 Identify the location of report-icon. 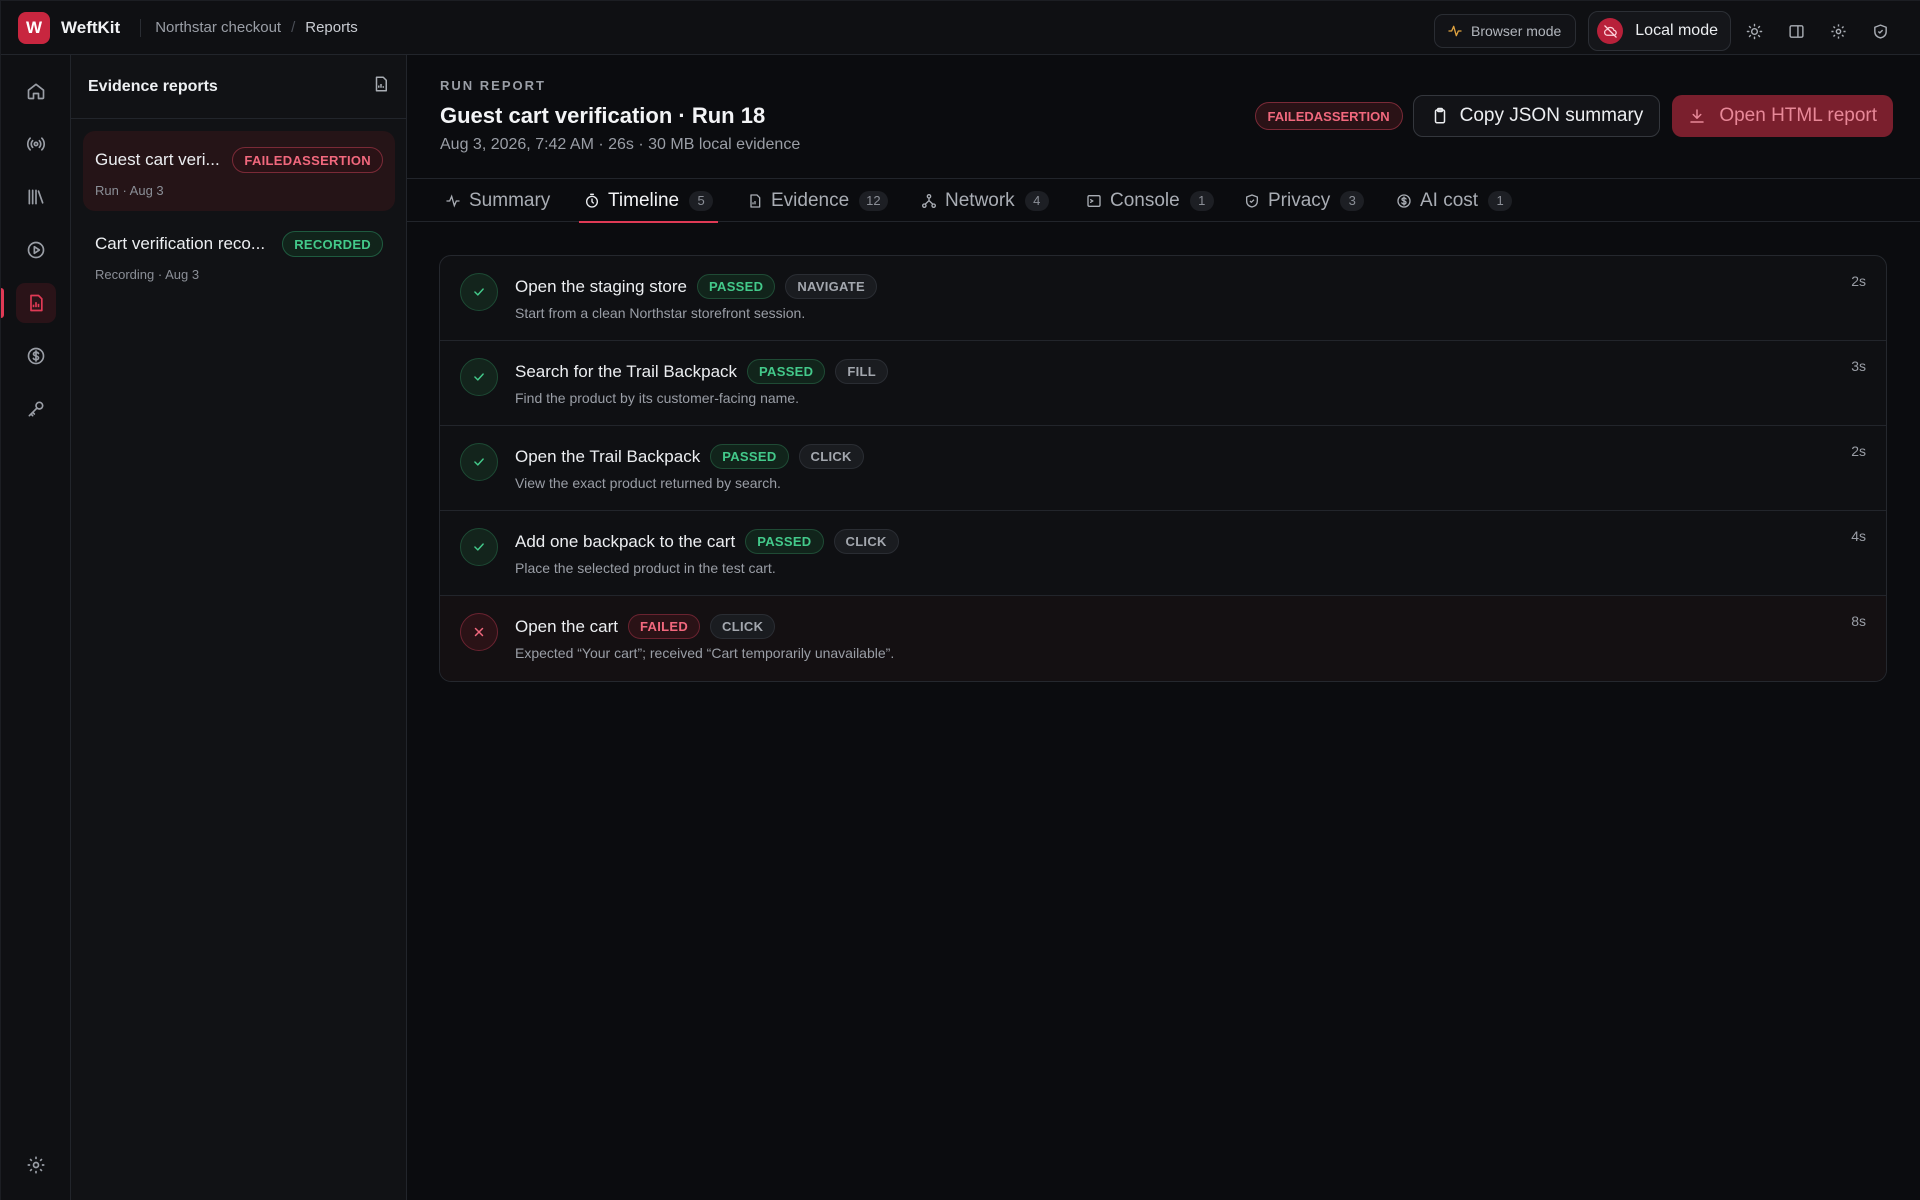
(36, 303).